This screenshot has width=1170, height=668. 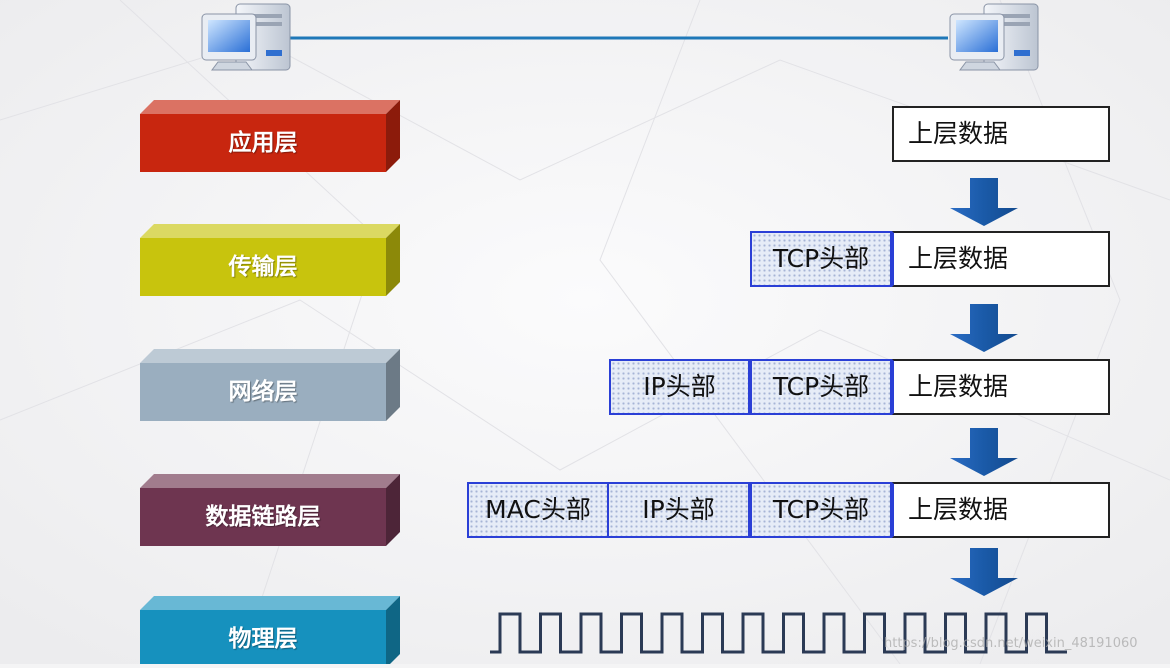 What do you see at coordinates (538, 510) in the screenshot?
I see `mac-header-box: MAC头部` at bounding box center [538, 510].